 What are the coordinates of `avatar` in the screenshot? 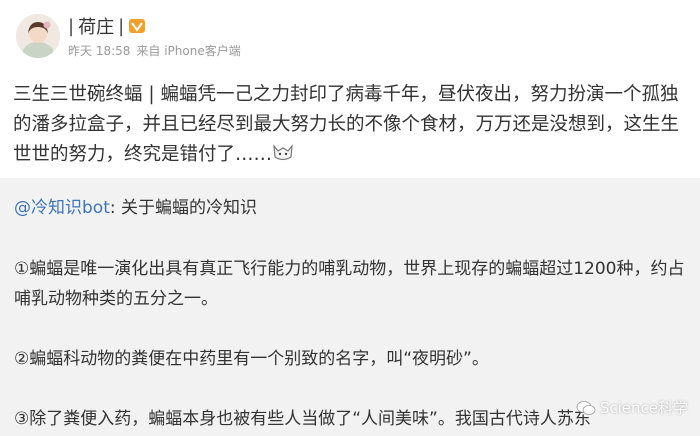 It's located at (38, 36).